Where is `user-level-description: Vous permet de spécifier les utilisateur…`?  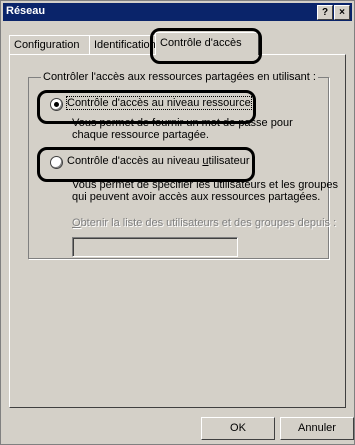
user-level-description: Vous permet de spécifier les utilisateur… is located at coordinates (205, 191).